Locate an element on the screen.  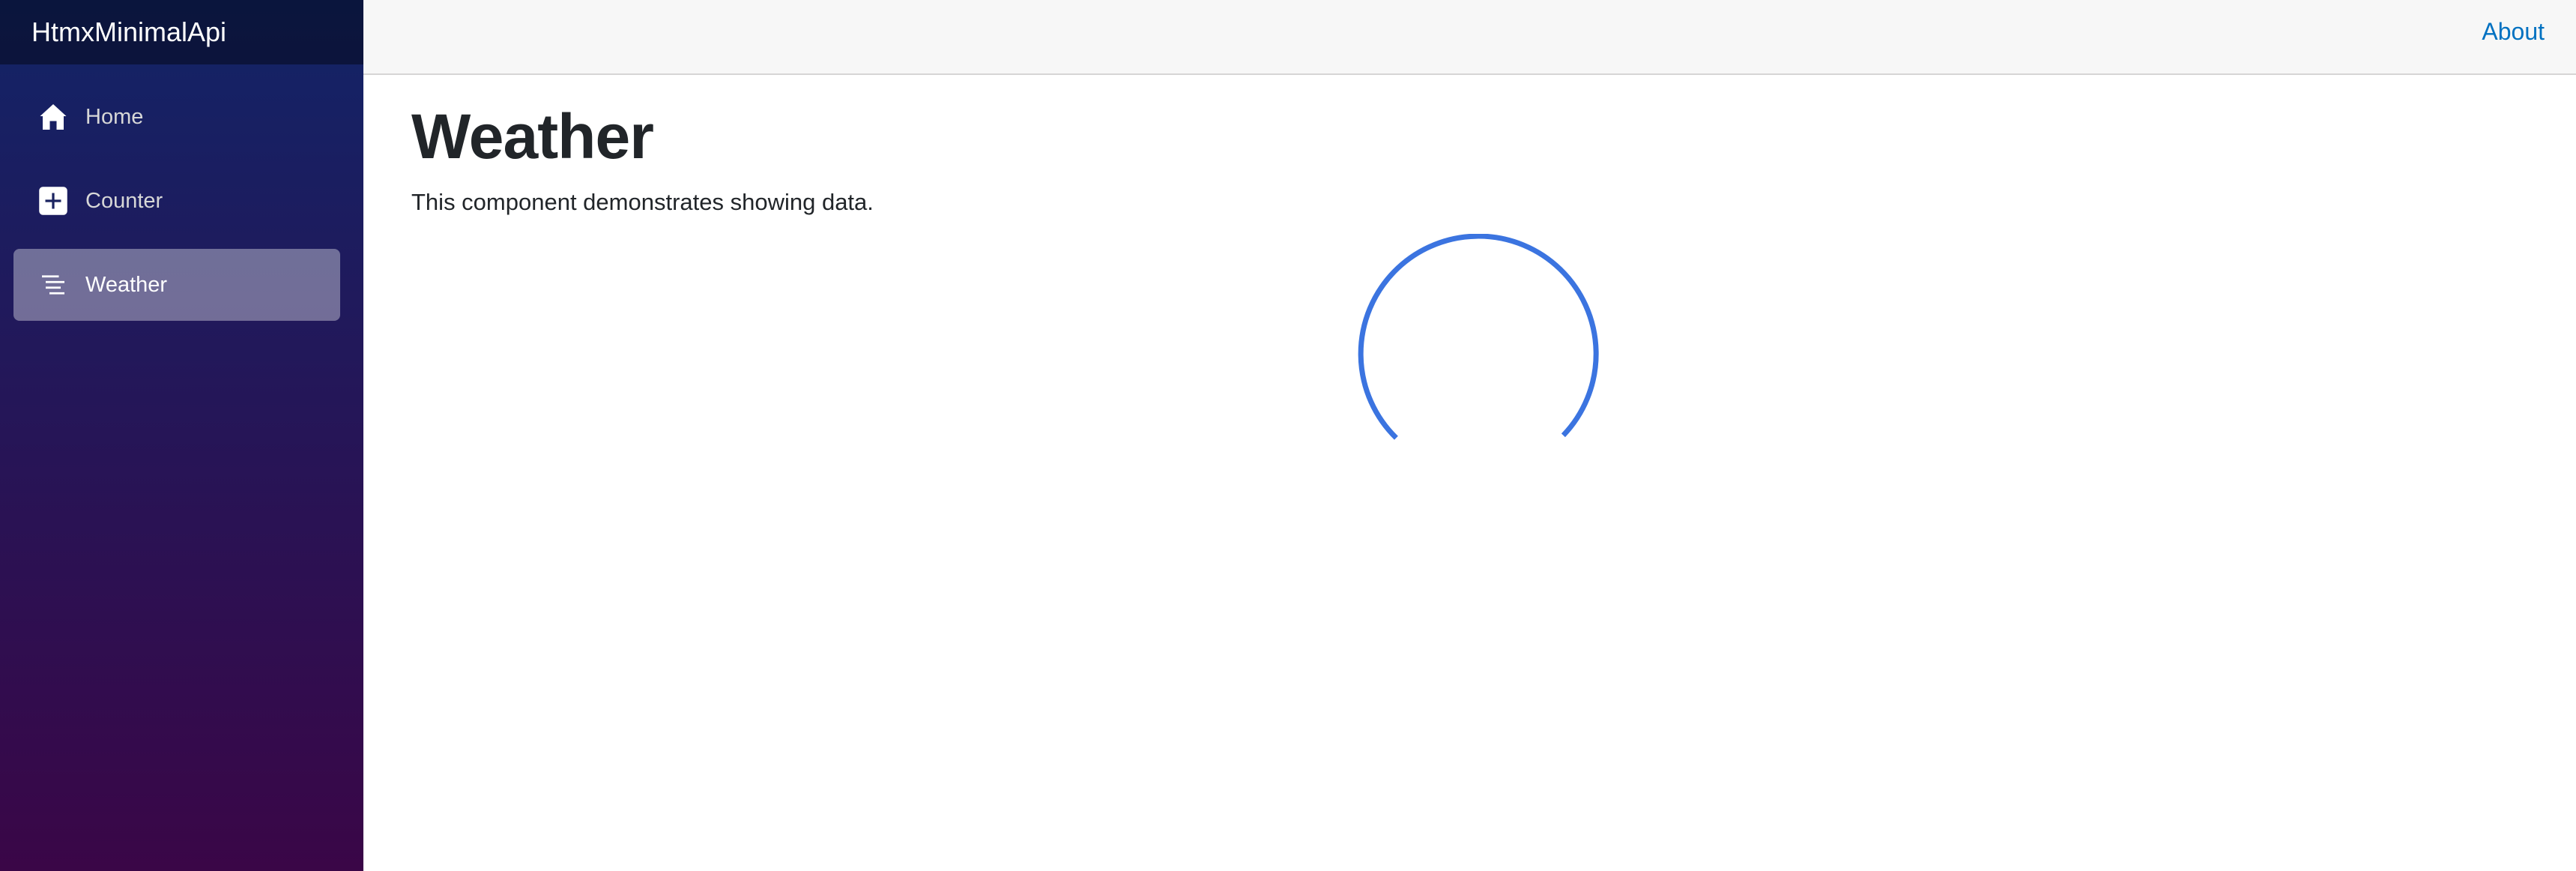
brand-link: HtmxMinimalApi is located at coordinates (128, 32).